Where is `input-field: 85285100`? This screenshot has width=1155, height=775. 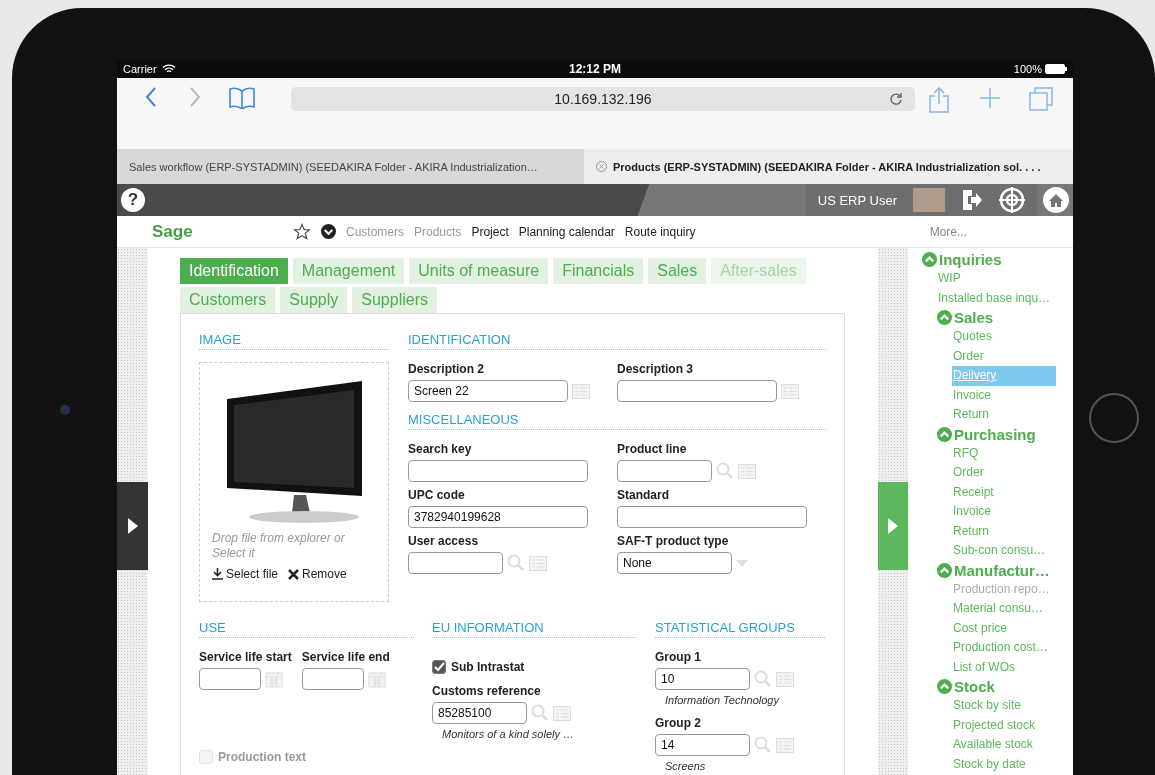
input-field: 85285100 is located at coordinates (479, 713).